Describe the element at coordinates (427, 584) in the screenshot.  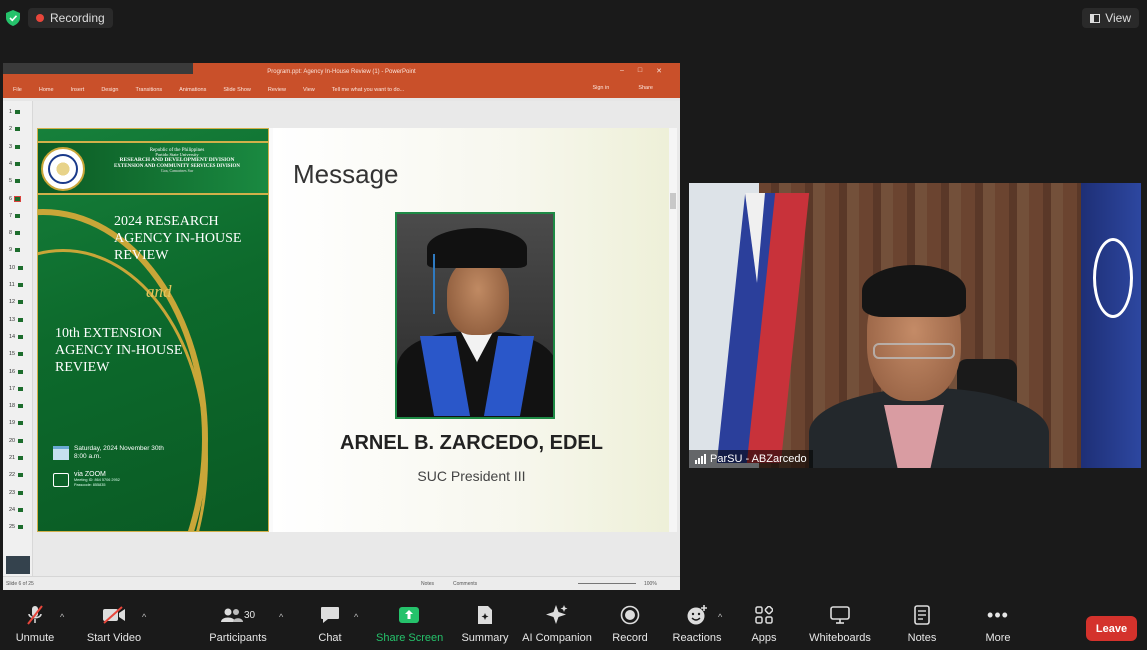
I see `status-notes-button: Notes` at that location.